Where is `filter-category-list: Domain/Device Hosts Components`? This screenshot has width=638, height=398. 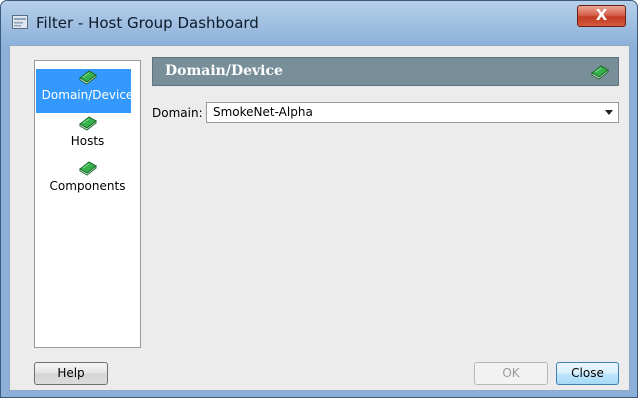
filter-category-list: Domain/Device Hosts Components is located at coordinates (87, 204).